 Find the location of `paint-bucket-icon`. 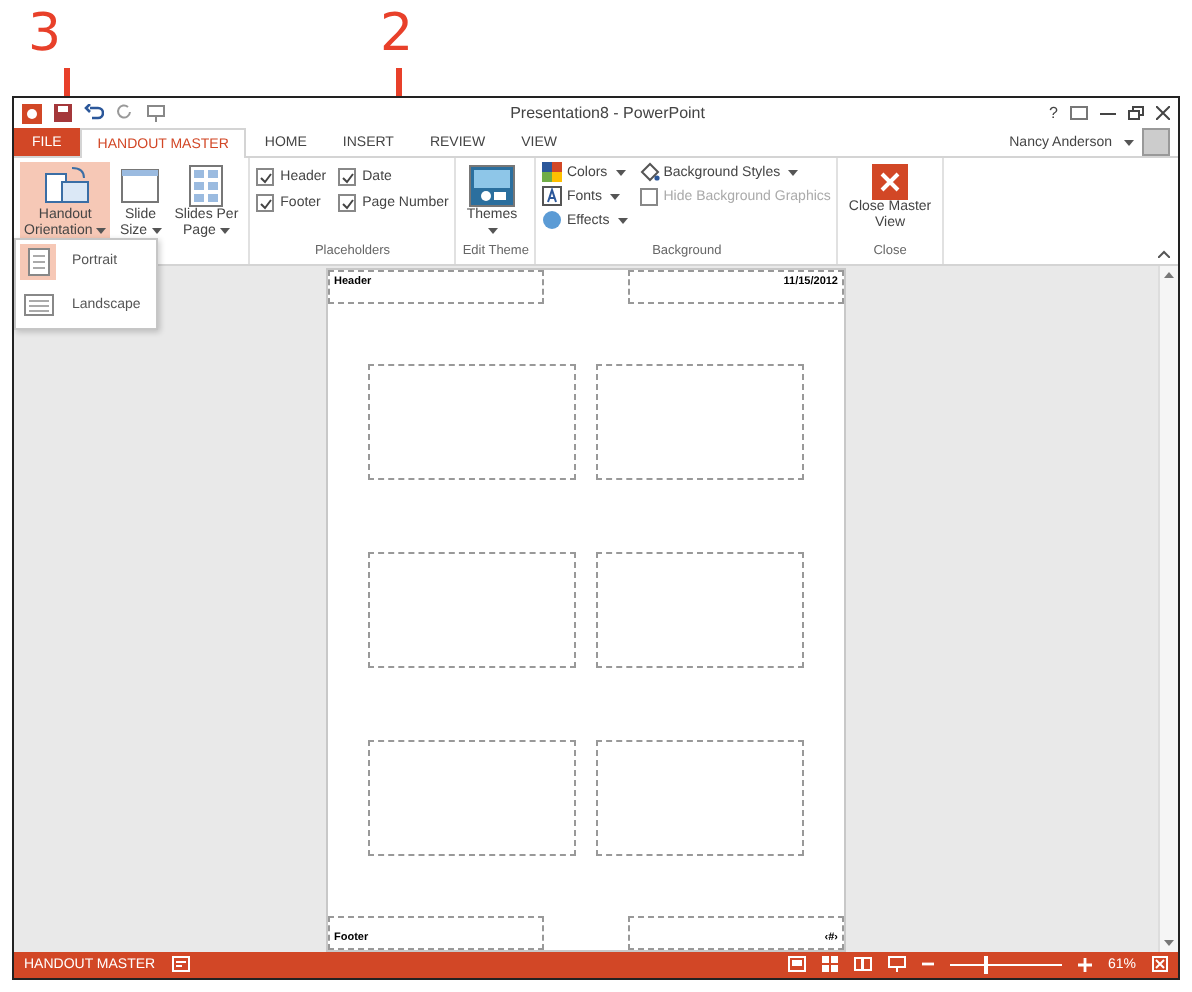

paint-bucket-icon is located at coordinates (649, 172).